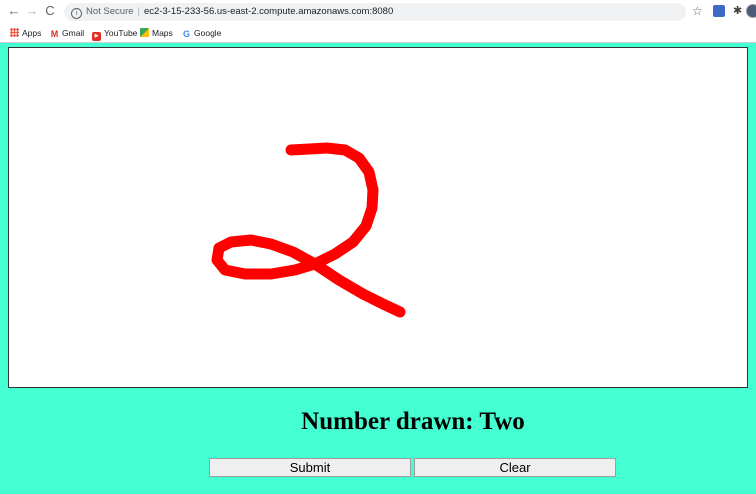 Image resolution: width=756 pixels, height=494 pixels. I want to click on bookmark-maps: Maps, so click(156, 33).